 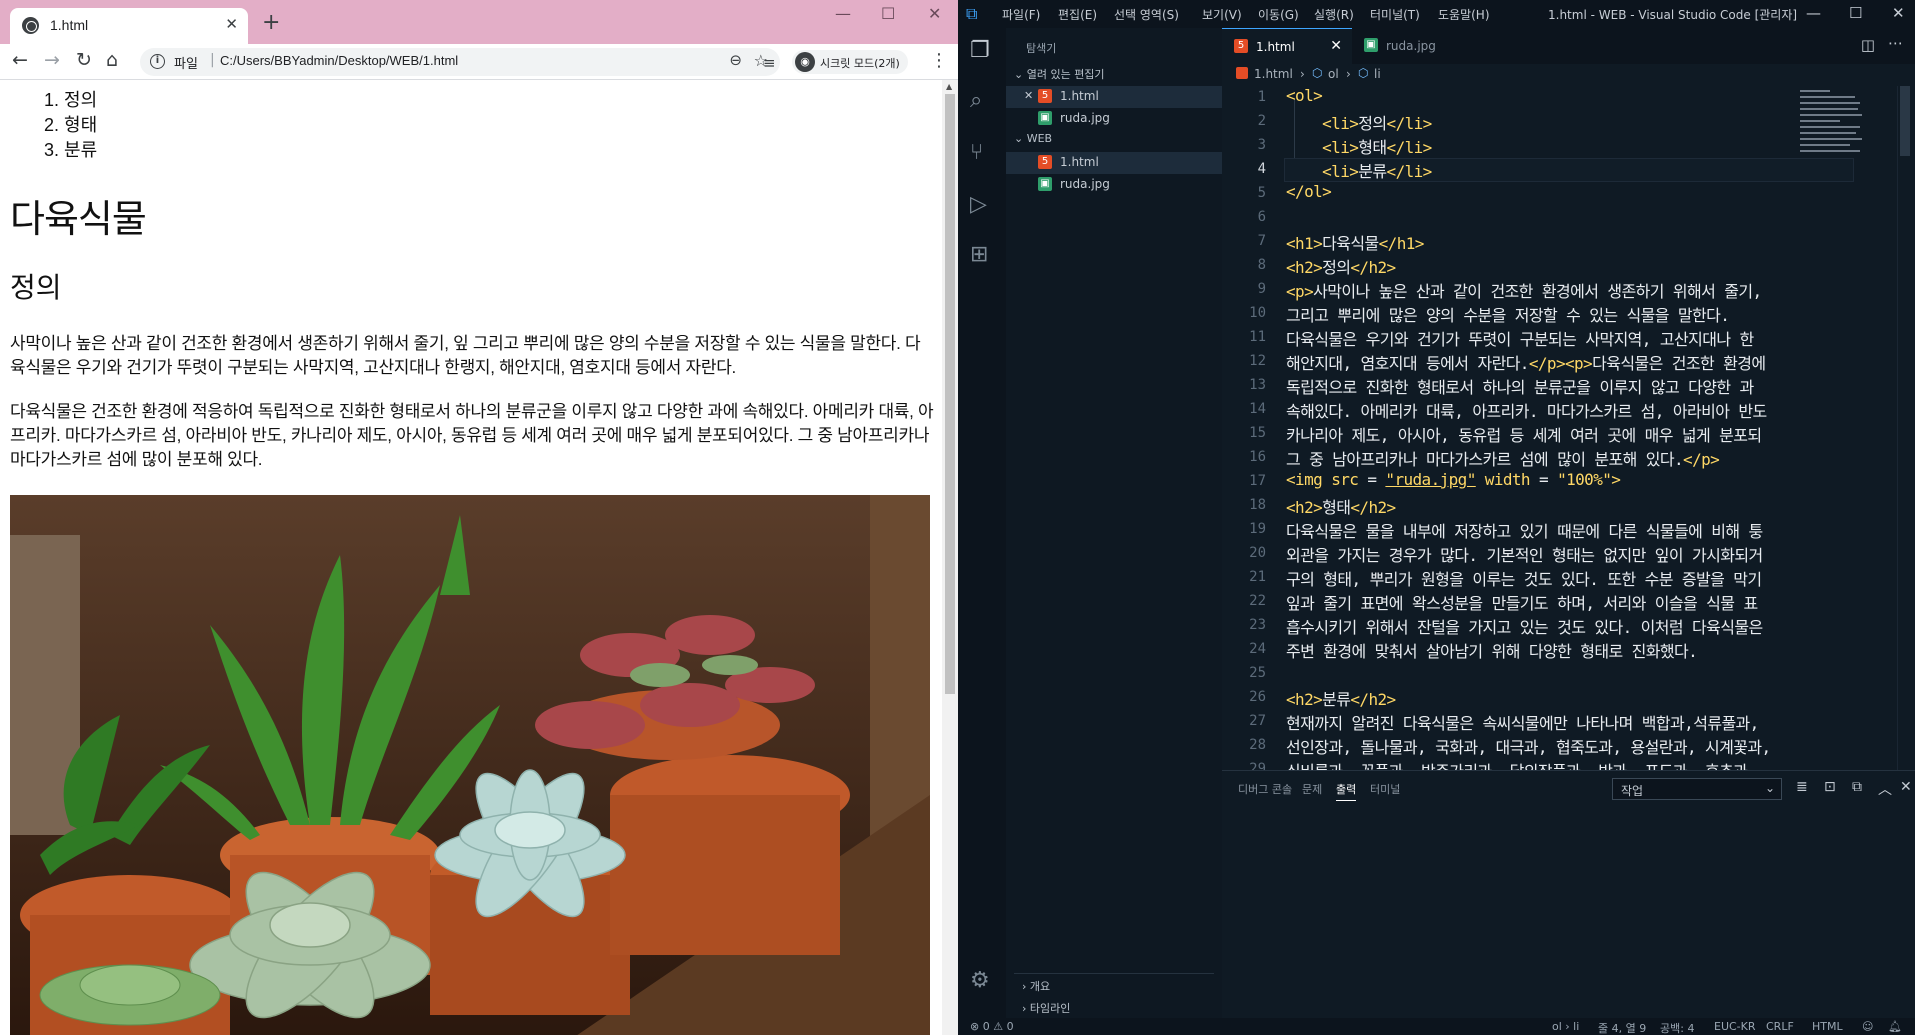 What do you see at coordinates (735, 60) in the screenshot?
I see `zoom-icon: ⊖` at bounding box center [735, 60].